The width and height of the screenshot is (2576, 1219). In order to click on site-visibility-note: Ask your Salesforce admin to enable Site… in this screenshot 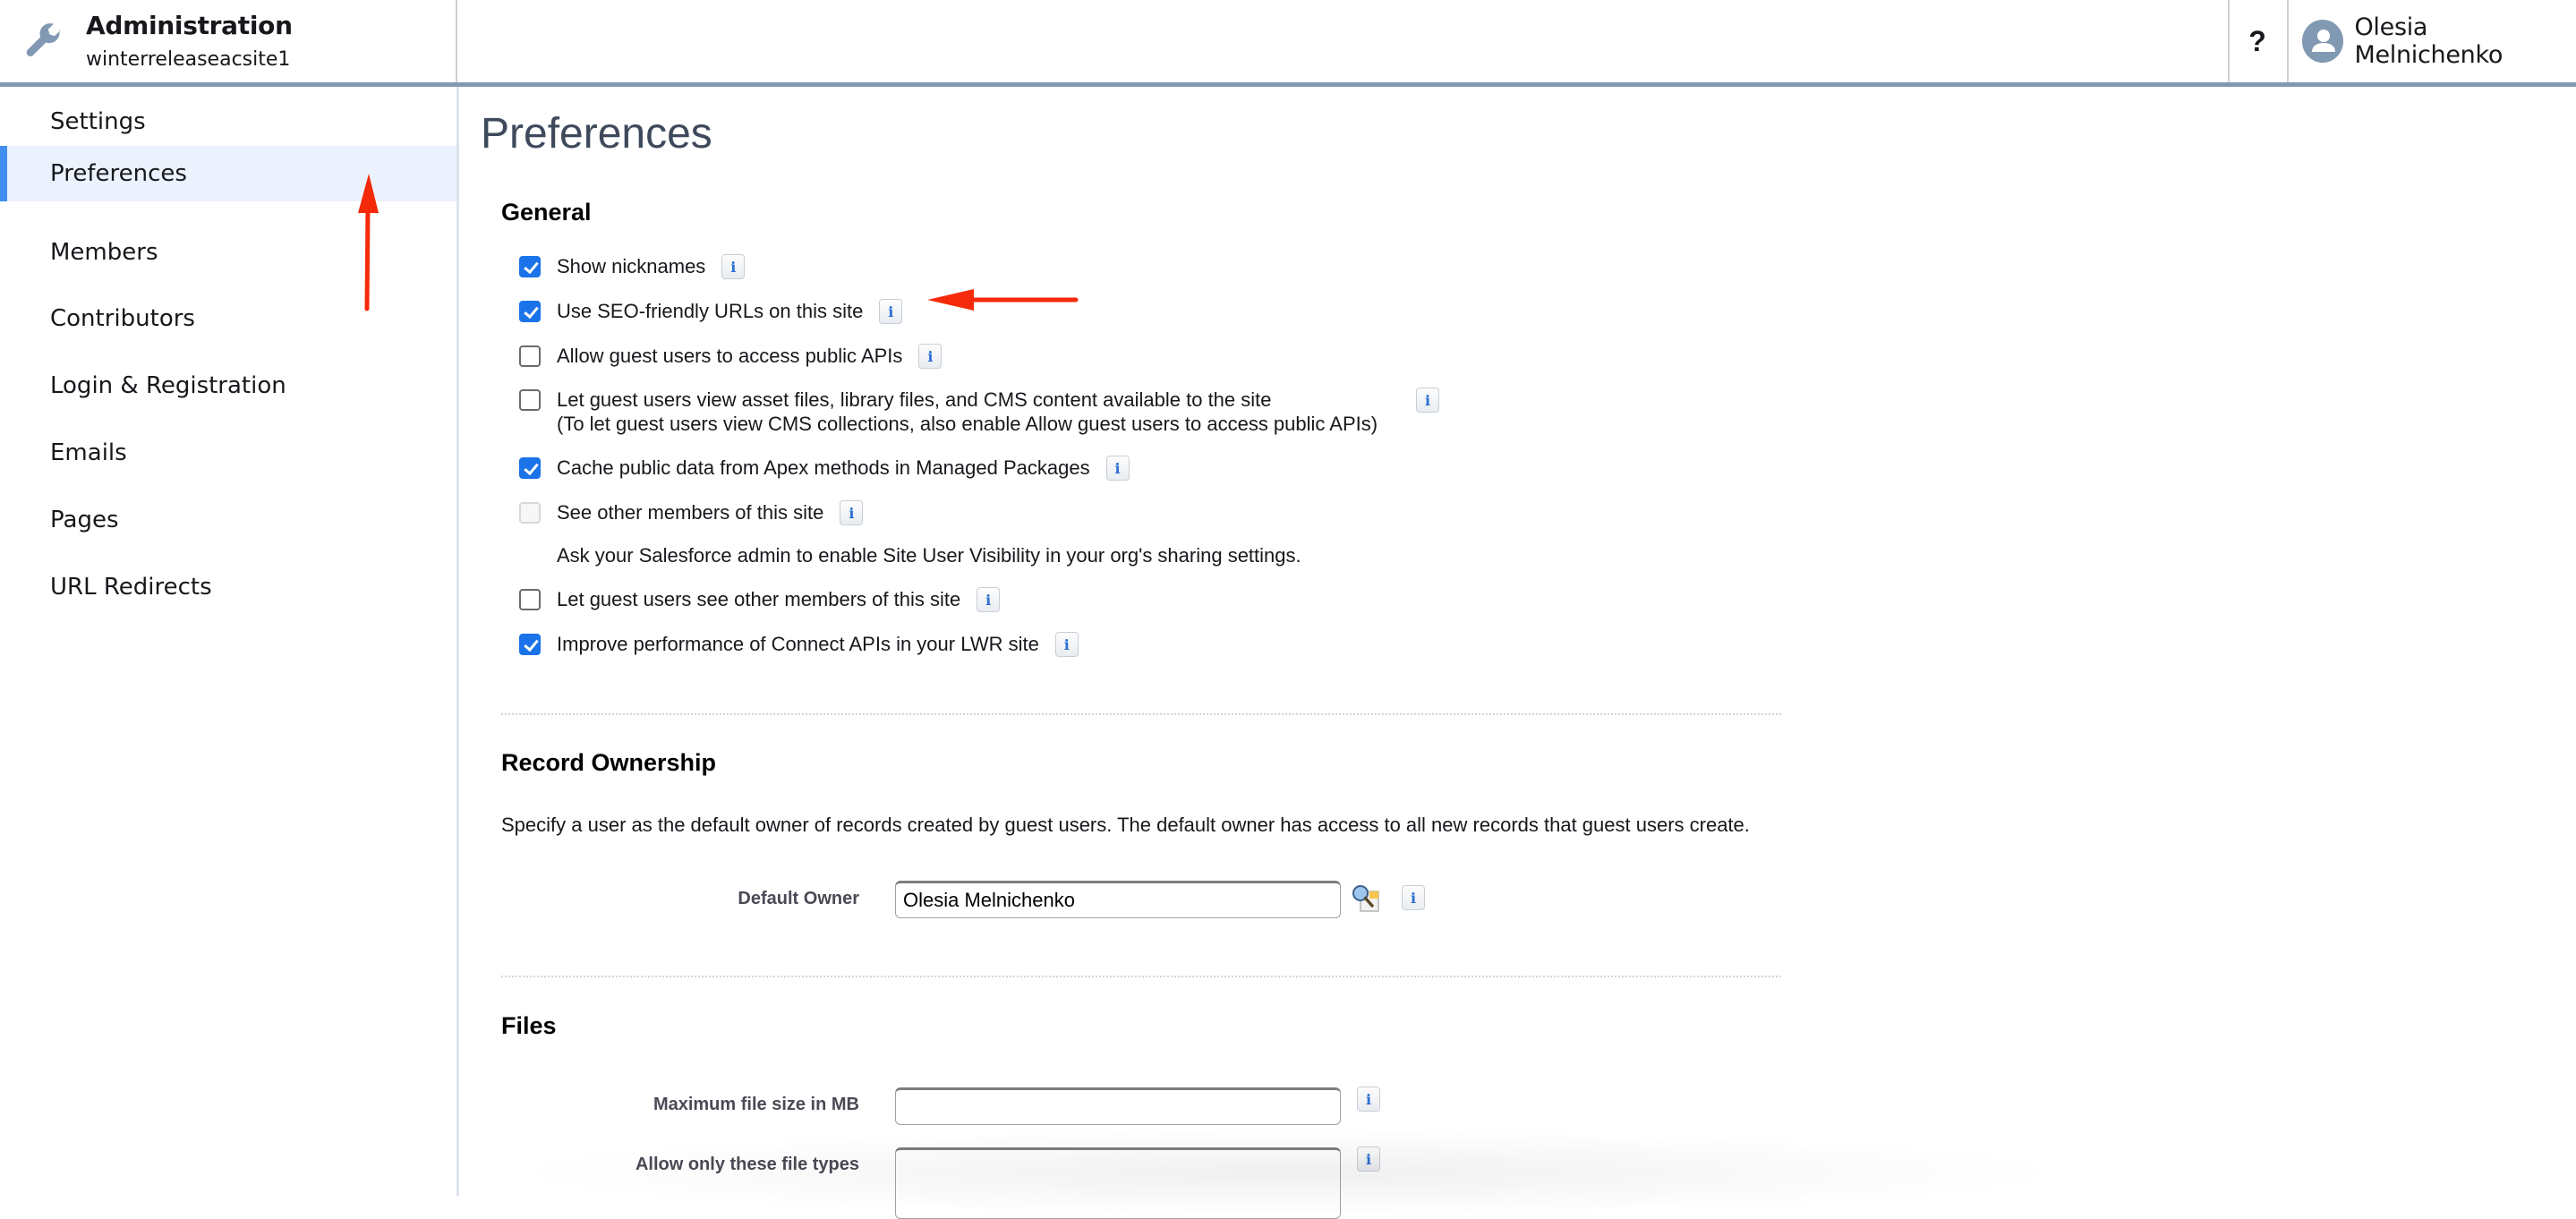, I will do `click(929, 555)`.